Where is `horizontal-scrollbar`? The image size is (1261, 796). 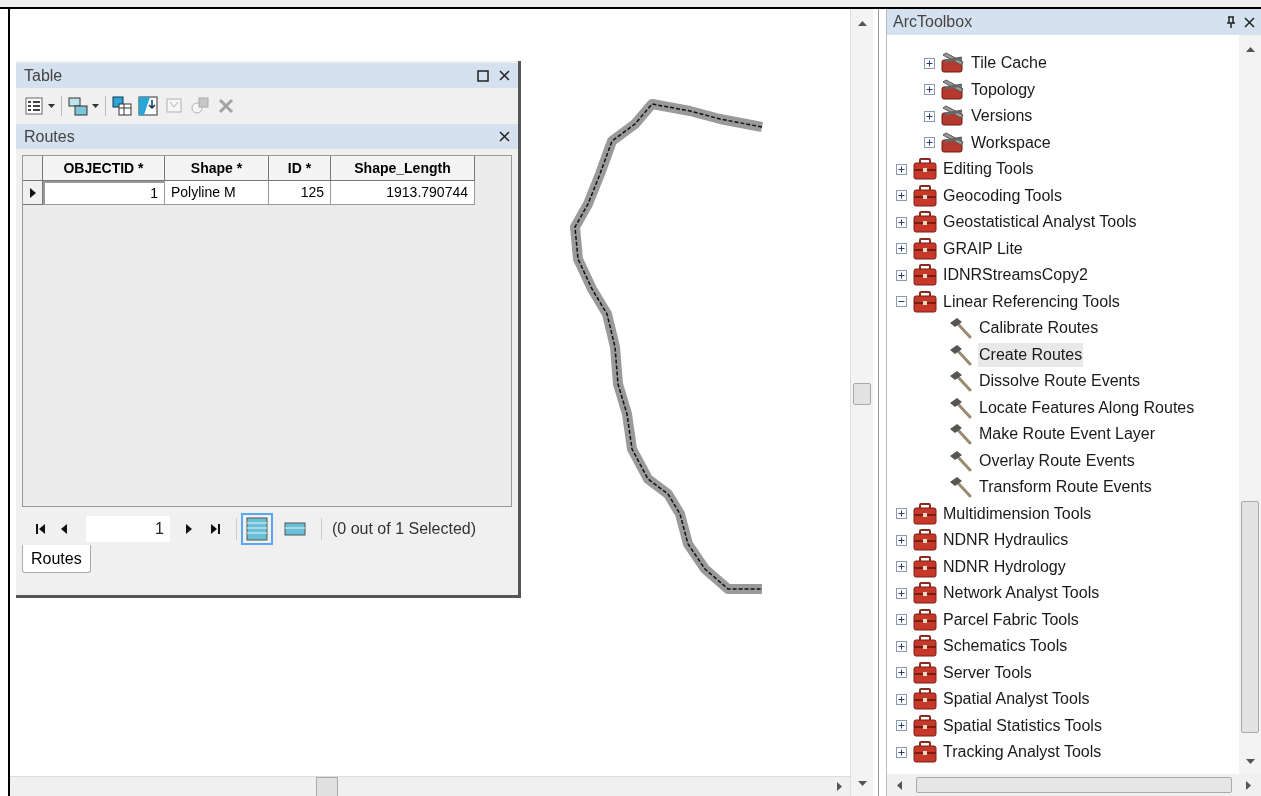 horizontal-scrollbar is located at coordinates (430, 786).